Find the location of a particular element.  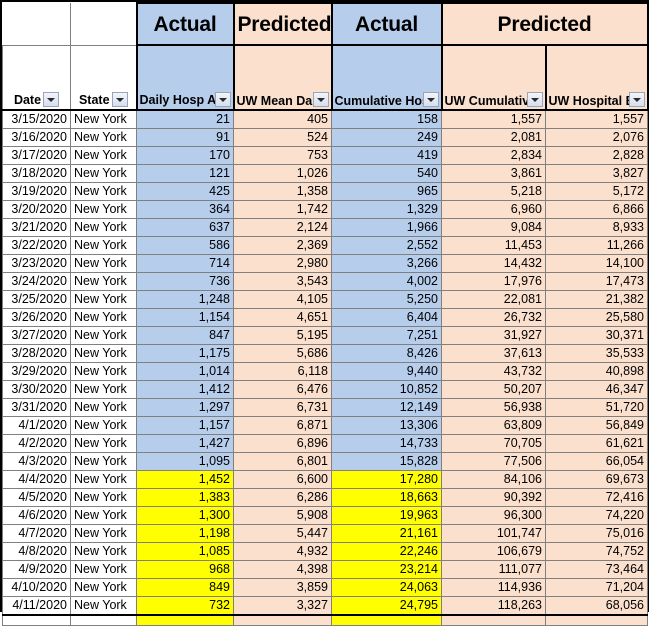

cell-uwmda: 1,742 is located at coordinates (282, 209).